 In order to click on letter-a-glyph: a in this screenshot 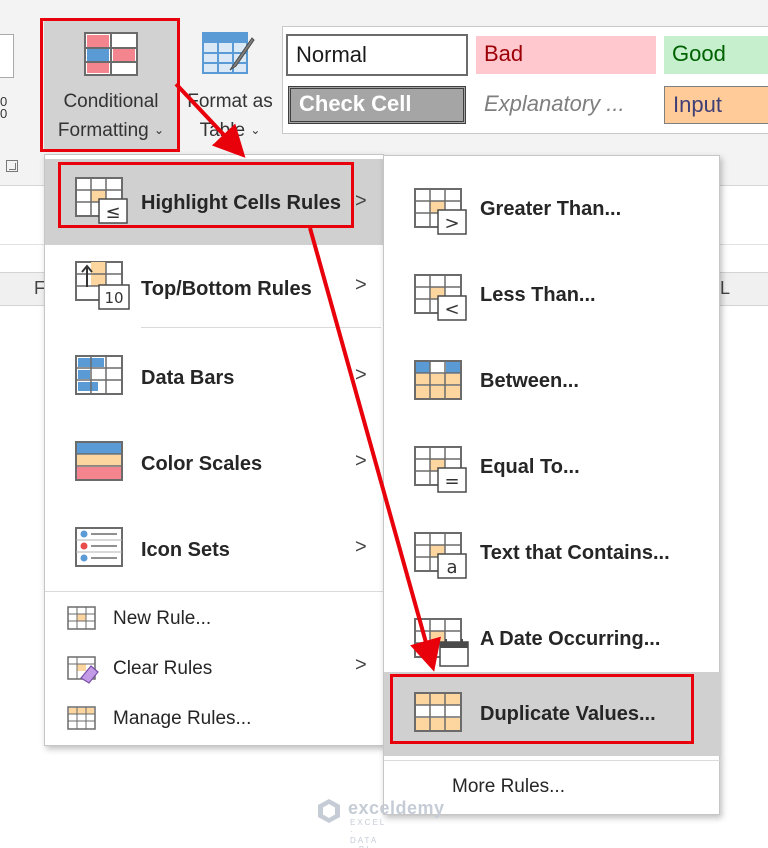, I will do `click(451, 567)`.